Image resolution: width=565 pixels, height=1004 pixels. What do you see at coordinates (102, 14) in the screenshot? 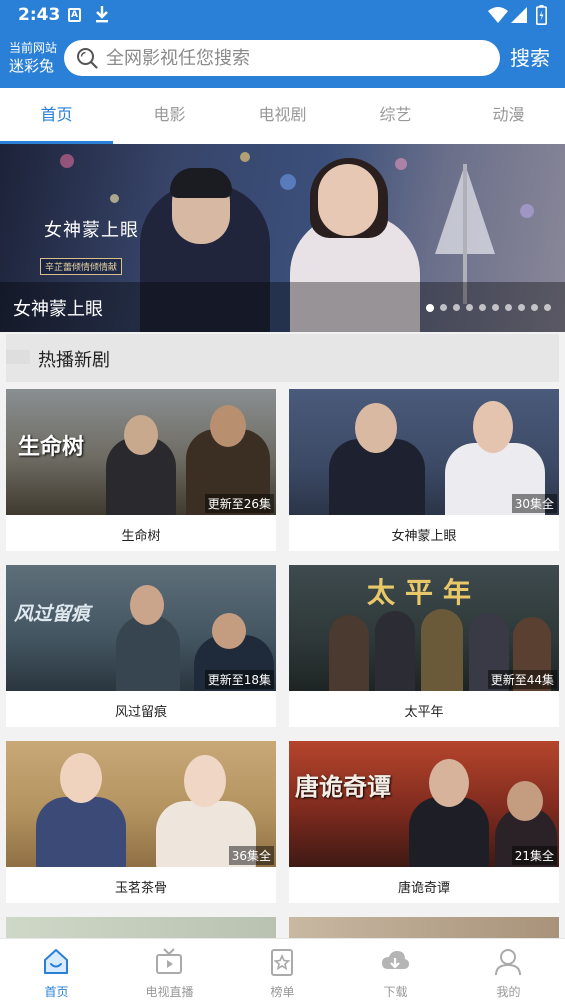
I see `download-notification-icon` at bounding box center [102, 14].